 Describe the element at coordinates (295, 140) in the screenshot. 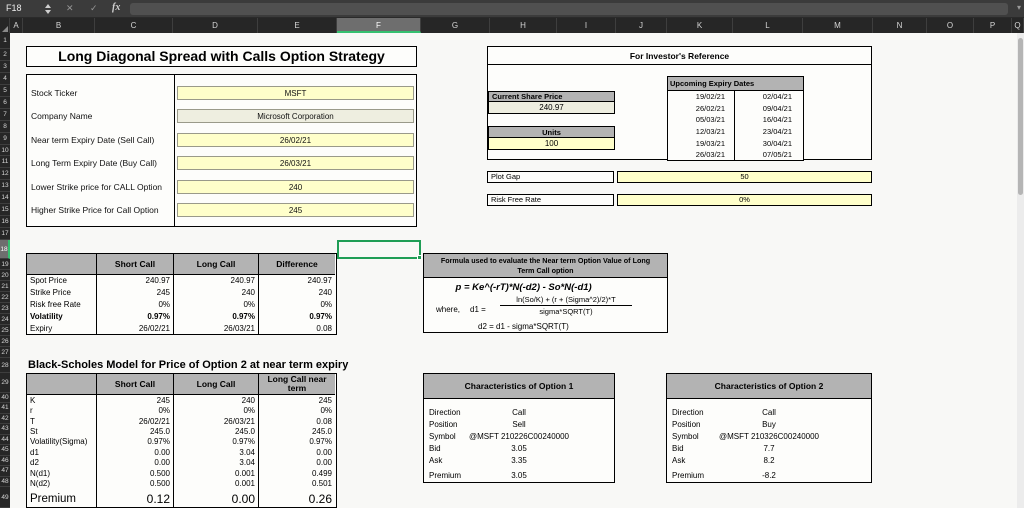

I see `input-value-2: 26/02/21` at that location.